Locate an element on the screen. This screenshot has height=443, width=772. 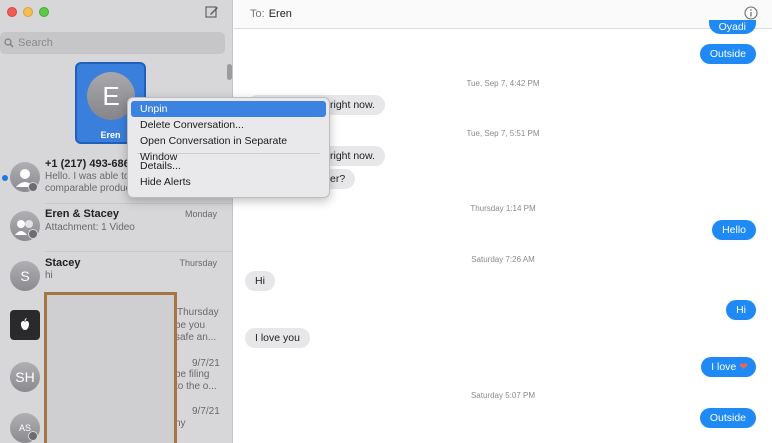
message-bubble-outgoing: Hello is located at coordinates (734, 230).